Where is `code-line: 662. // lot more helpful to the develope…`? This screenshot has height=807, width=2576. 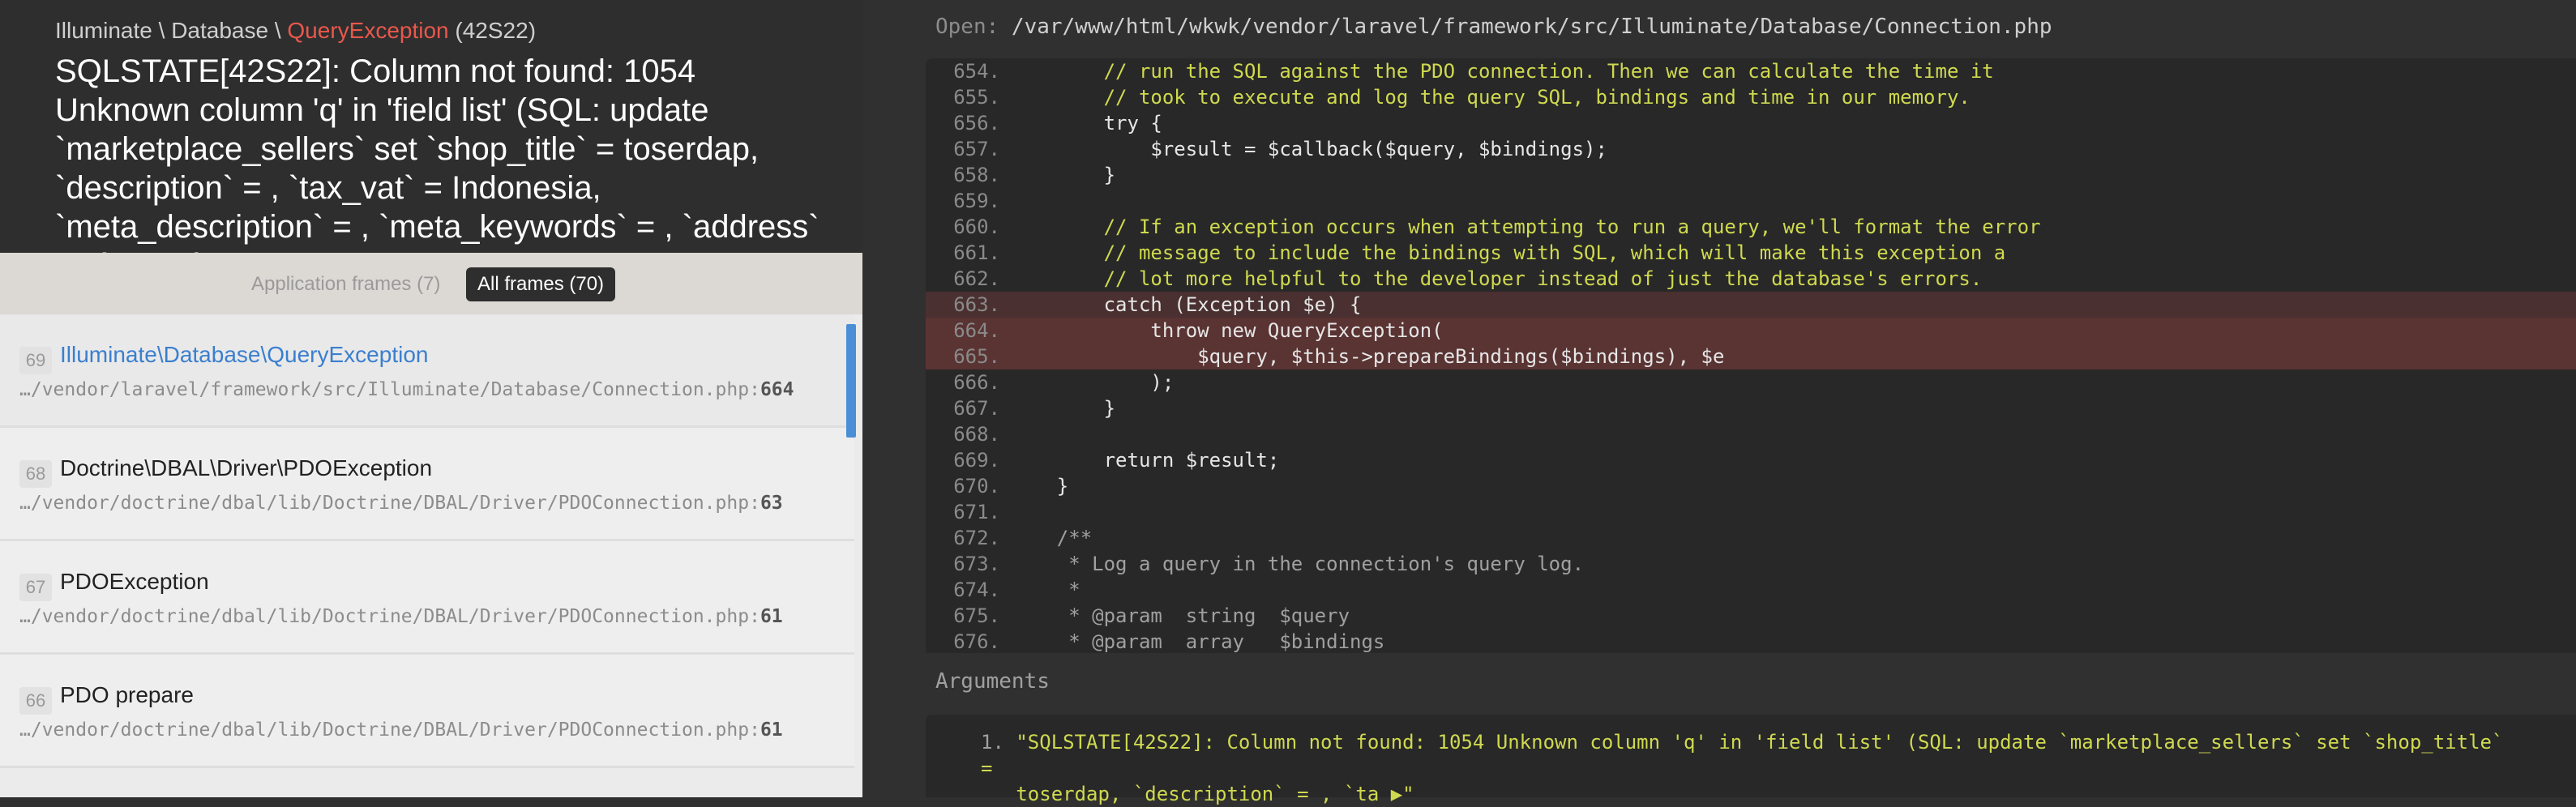
code-line: 662. // lot more helpful to the develope… is located at coordinates (1751, 279).